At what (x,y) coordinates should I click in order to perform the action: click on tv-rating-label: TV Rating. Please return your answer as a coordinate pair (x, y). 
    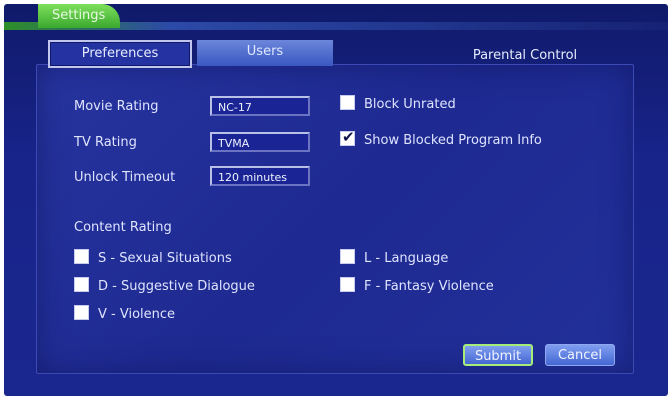
    Looking at the image, I should click on (105, 142).